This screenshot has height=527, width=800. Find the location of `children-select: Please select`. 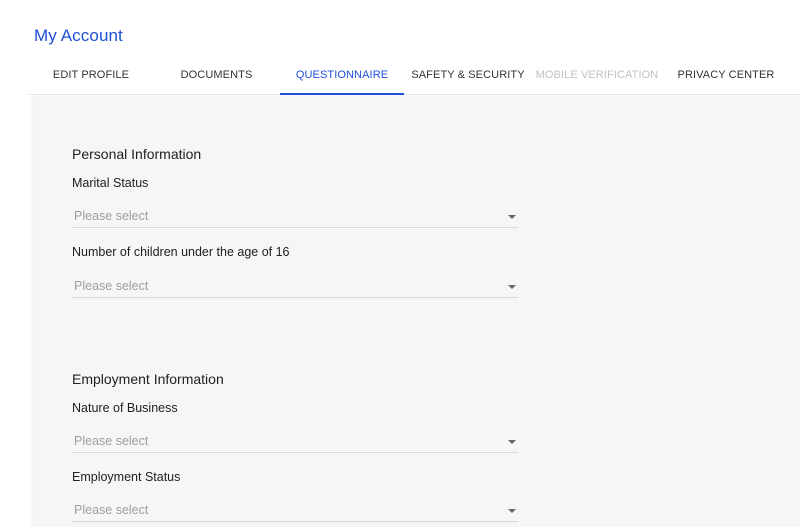

children-select: Please select is located at coordinates (295, 286).